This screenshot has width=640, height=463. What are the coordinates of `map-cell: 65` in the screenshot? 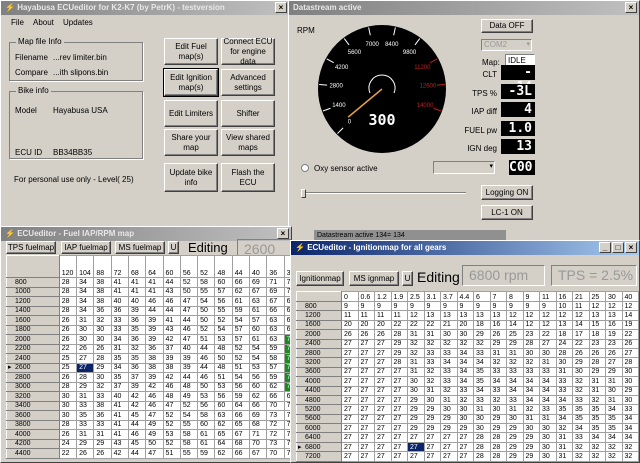 It's located at (223, 434).